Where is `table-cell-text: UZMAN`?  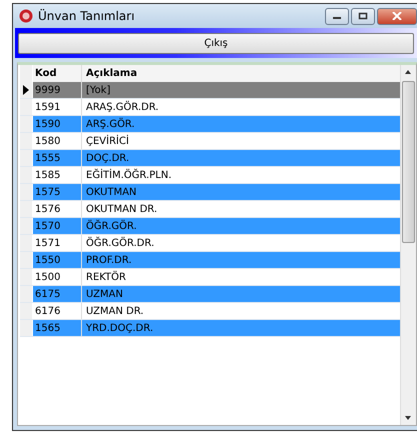 table-cell-text: UZMAN is located at coordinates (104, 294).